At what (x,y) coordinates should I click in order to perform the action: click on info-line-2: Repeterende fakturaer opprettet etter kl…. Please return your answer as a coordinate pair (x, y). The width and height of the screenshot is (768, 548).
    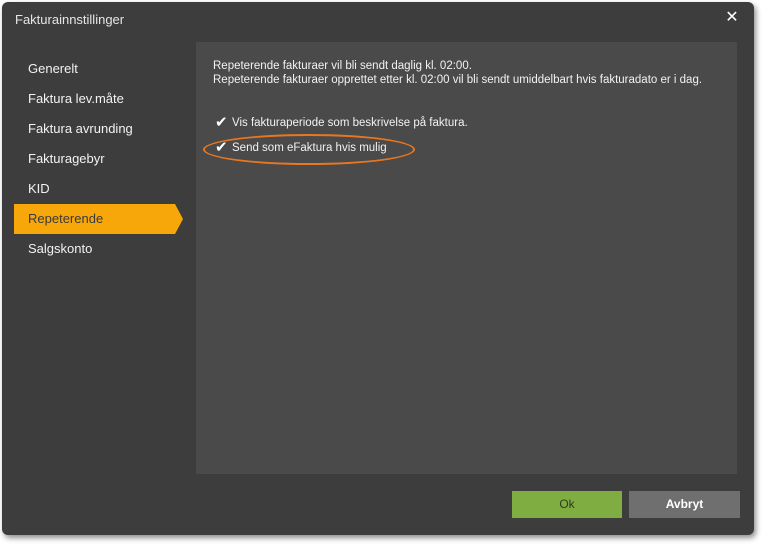
    Looking at the image, I should click on (458, 80).